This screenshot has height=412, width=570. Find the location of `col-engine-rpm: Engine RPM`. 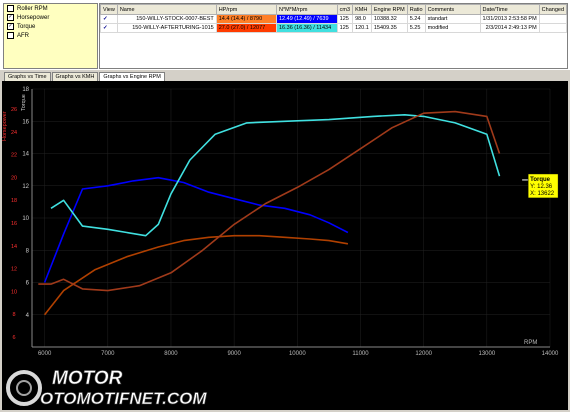

col-engine-rpm: Engine RPM is located at coordinates (389, 9).